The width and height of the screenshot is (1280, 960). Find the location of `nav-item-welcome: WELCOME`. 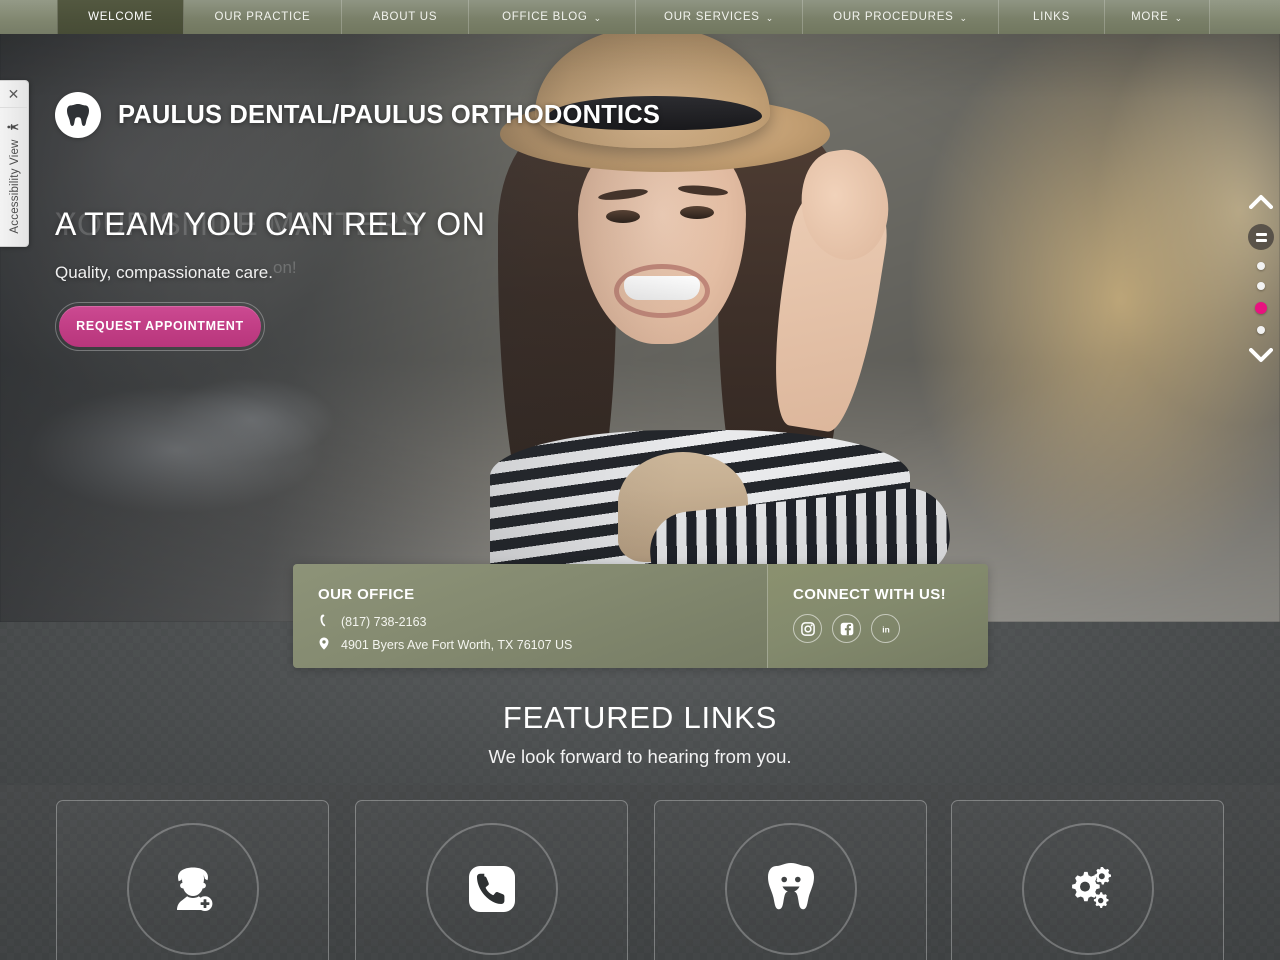

nav-item-welcome: WELCOME is located at coordinates (120, 17).